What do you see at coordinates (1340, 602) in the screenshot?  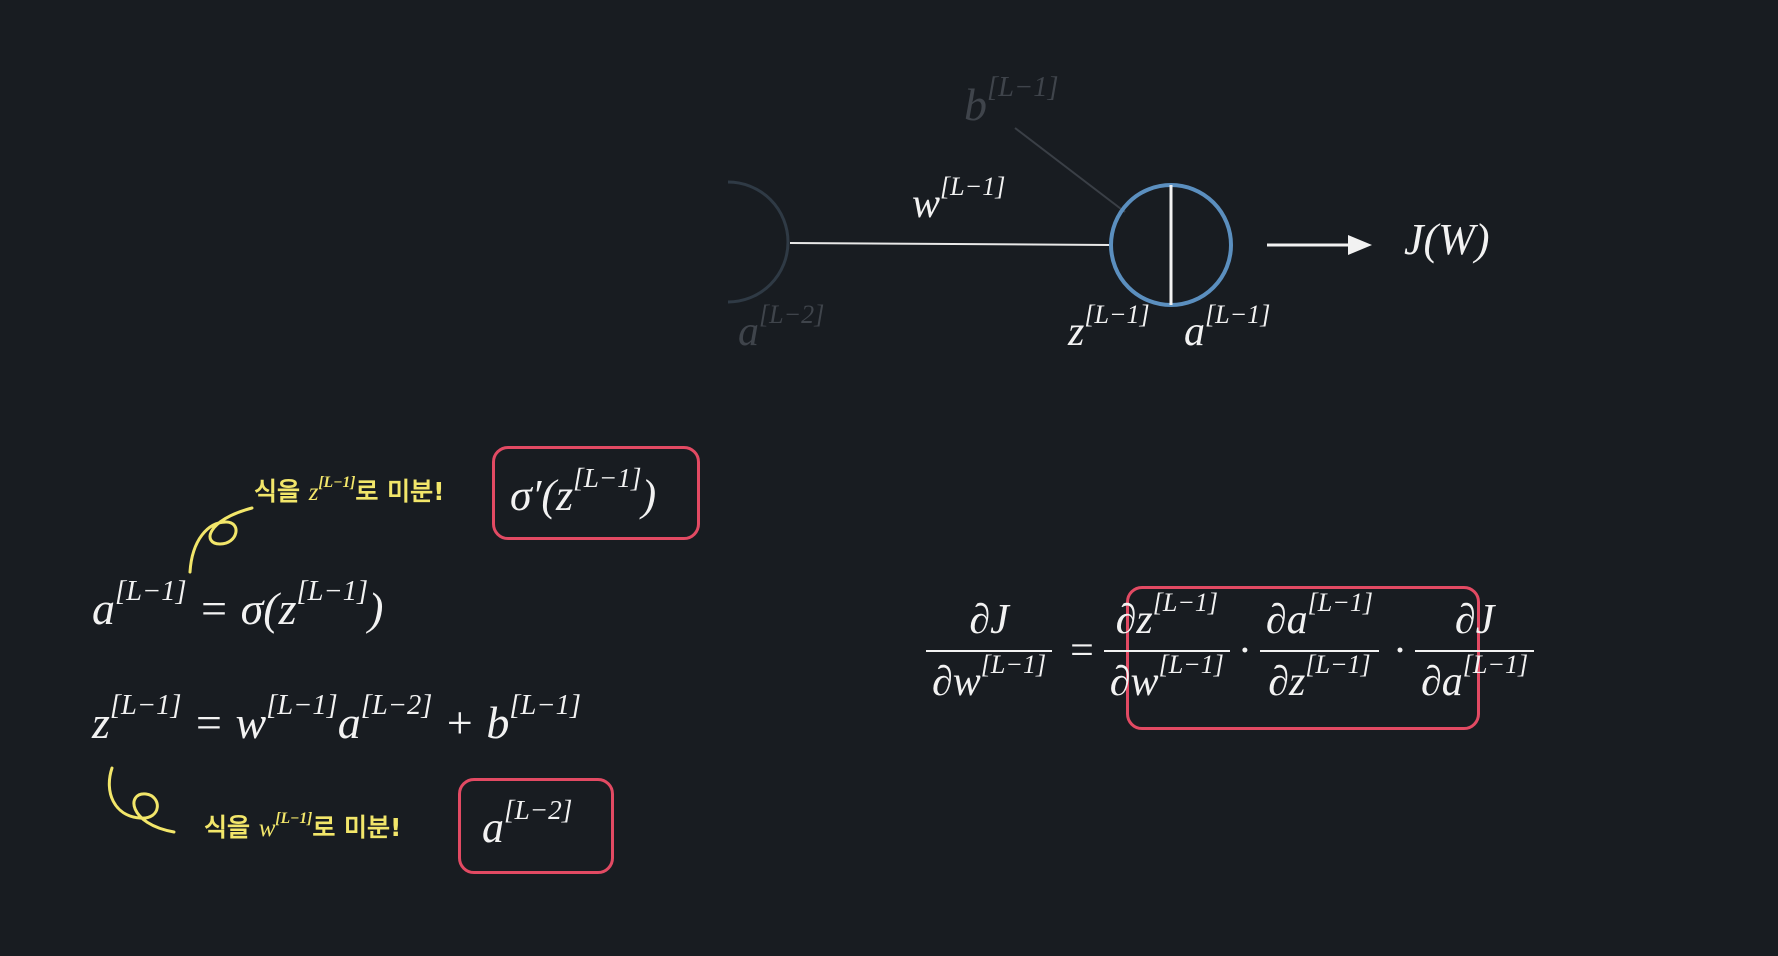 I see `f3-num-sup: [L−1]` at bounding box center [1340, 602].